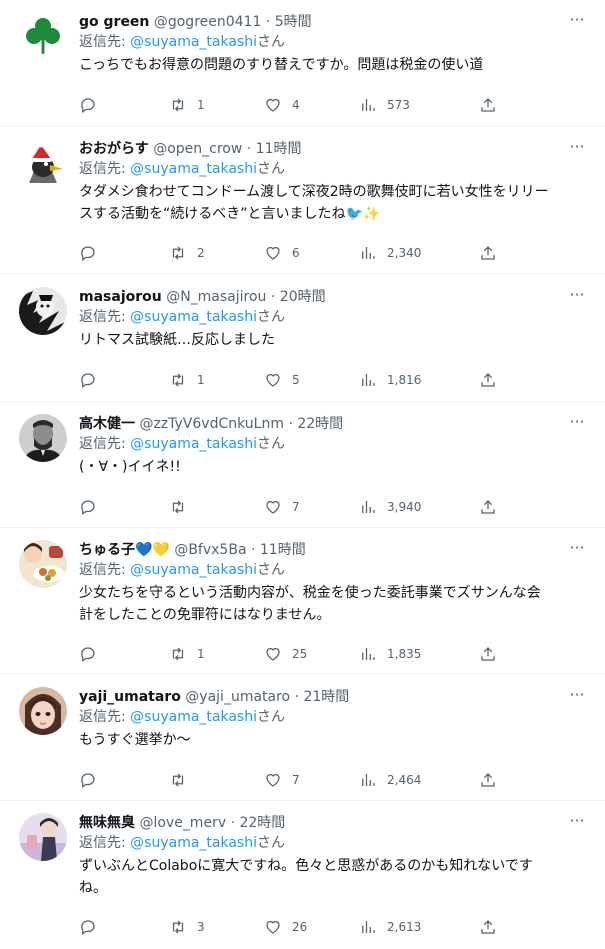 This screenshot has width=605, height=949. Describe the element at coordinates (419, 927) in the screenshot. I see `views-button: 2,613` at that location.